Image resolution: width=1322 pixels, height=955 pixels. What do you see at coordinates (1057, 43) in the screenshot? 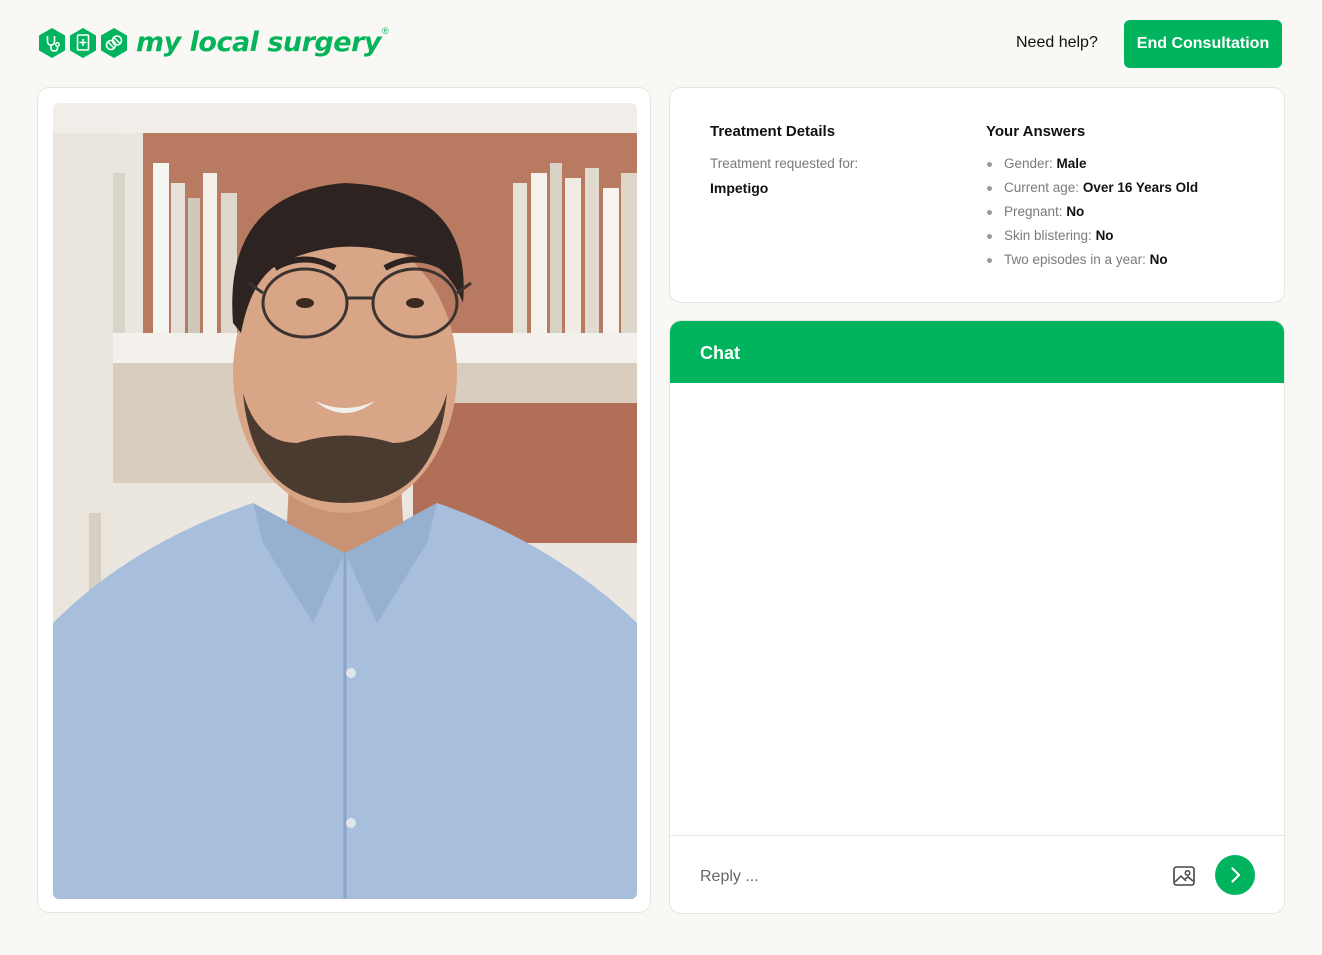
I see `need-help-link: Need help?` at bounding box center [1057, 43].